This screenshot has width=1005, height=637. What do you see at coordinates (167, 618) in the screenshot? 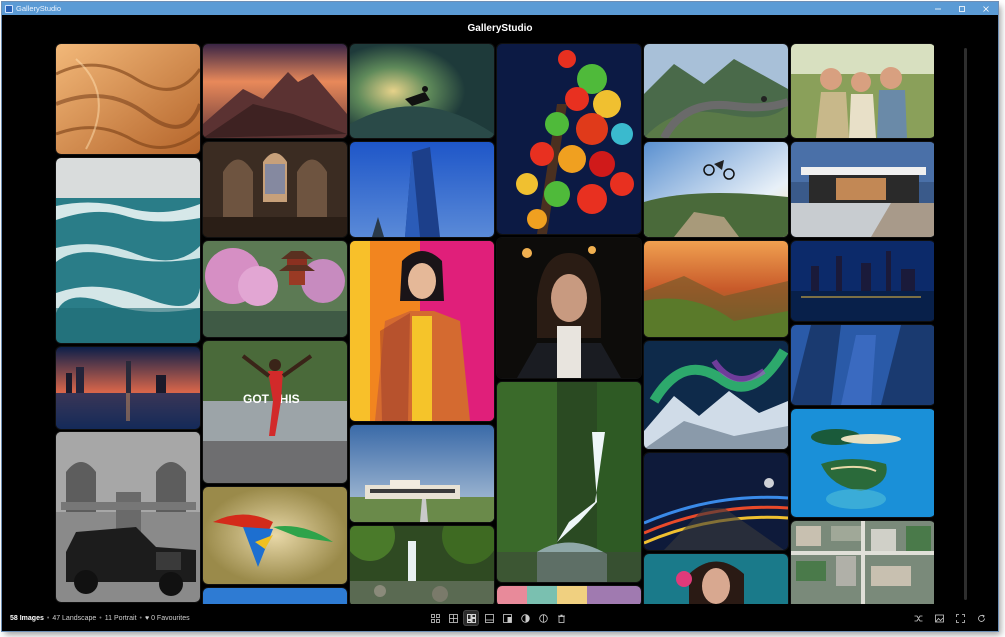
I see `favourites-count: ♥ 0 Favourites` at bounding box center [167, 618].